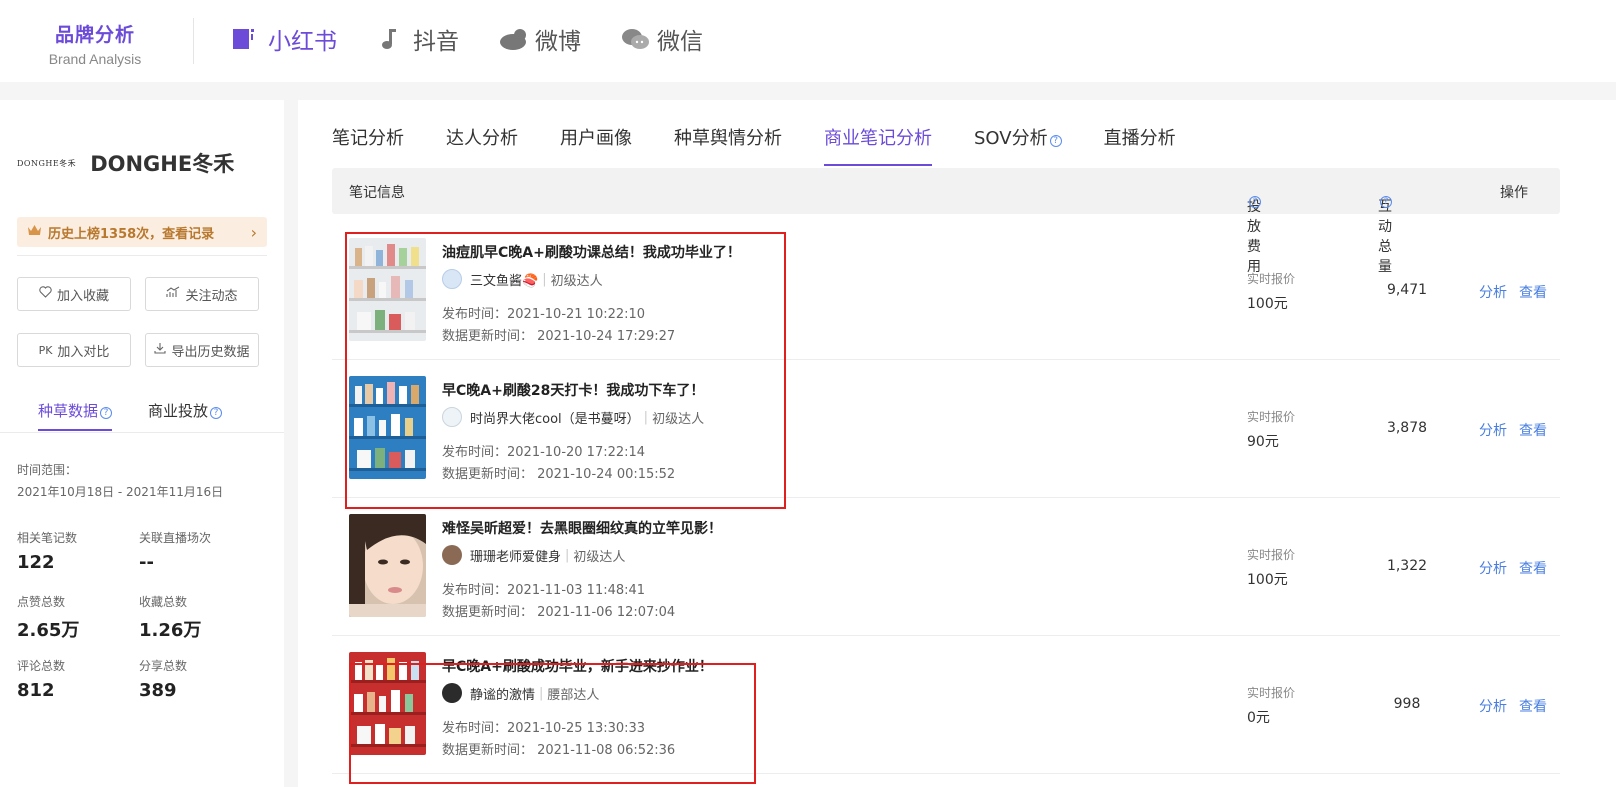  What do you see at coordinates (1407, 566) in the screenshot?
I see `interaction-total: 1,322` at bounding box center [1407, 566].